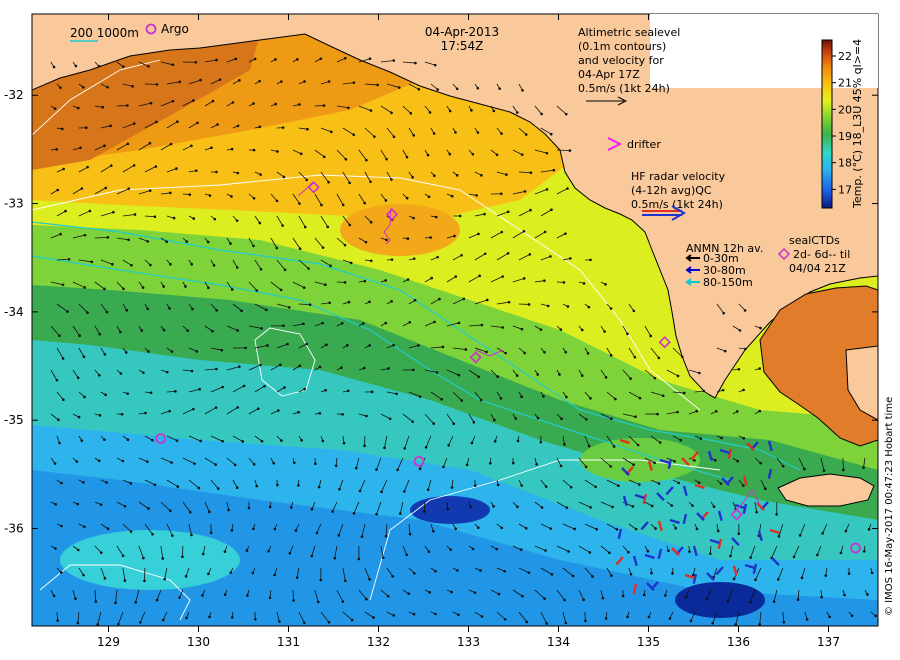 Image resolution: width=900 pixels, height=660 pixels. I want to click on y-tick-label: -34, so click(14, 312).